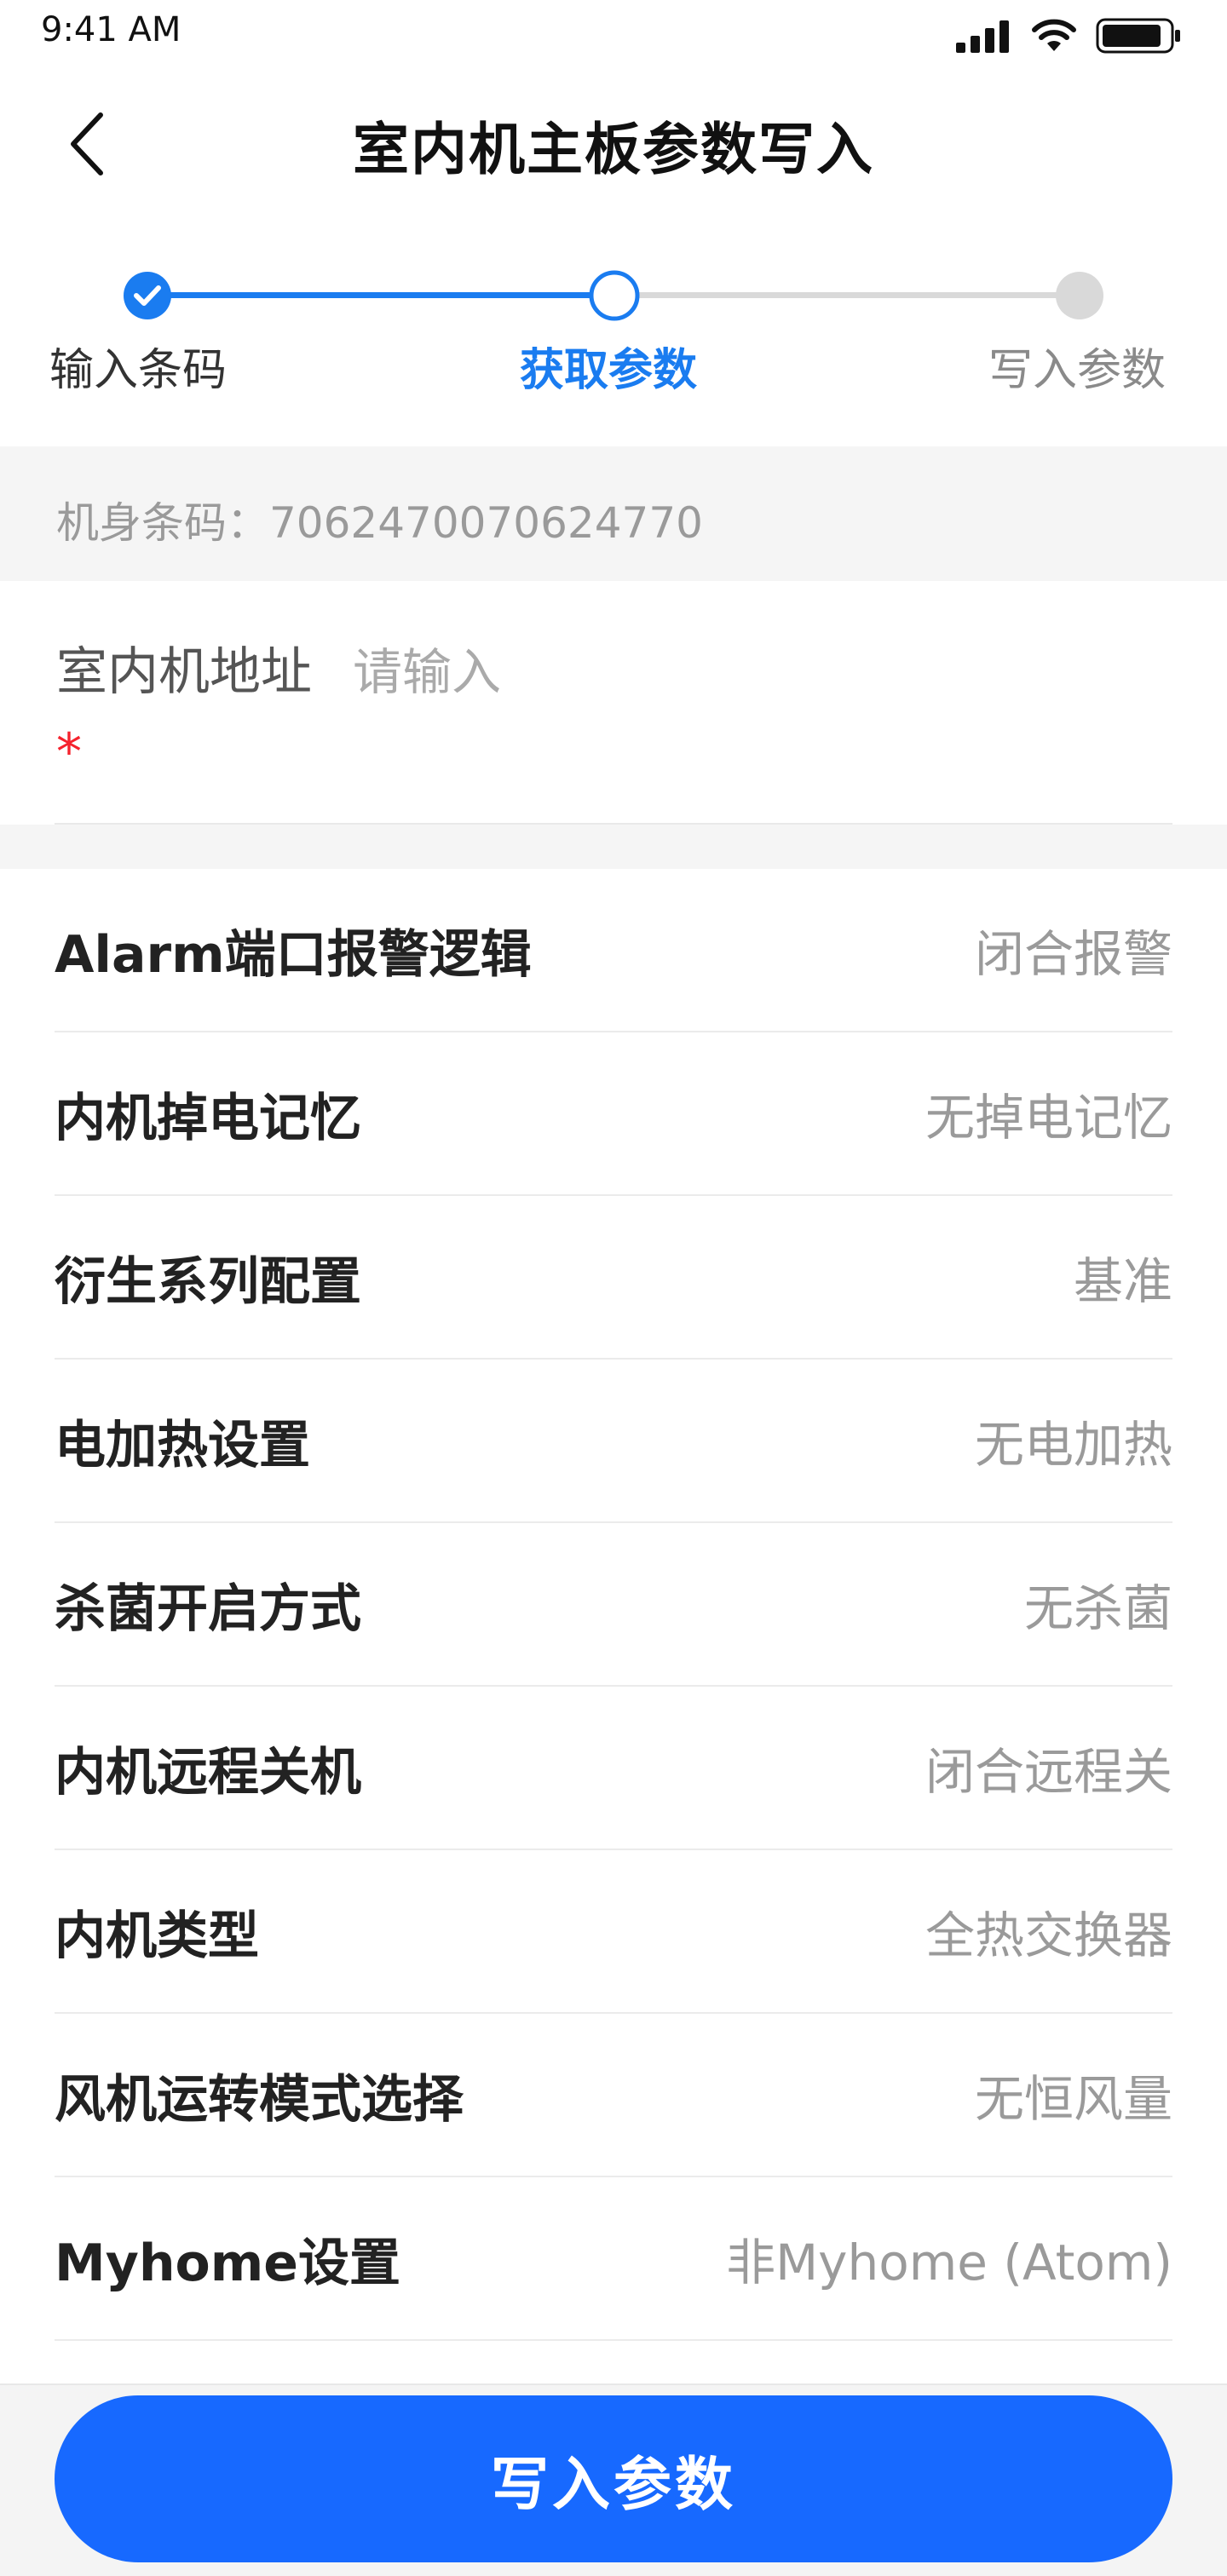  I want to click on param-row-unit-type: 内机类型 全热交换器, so click(613, 1932).